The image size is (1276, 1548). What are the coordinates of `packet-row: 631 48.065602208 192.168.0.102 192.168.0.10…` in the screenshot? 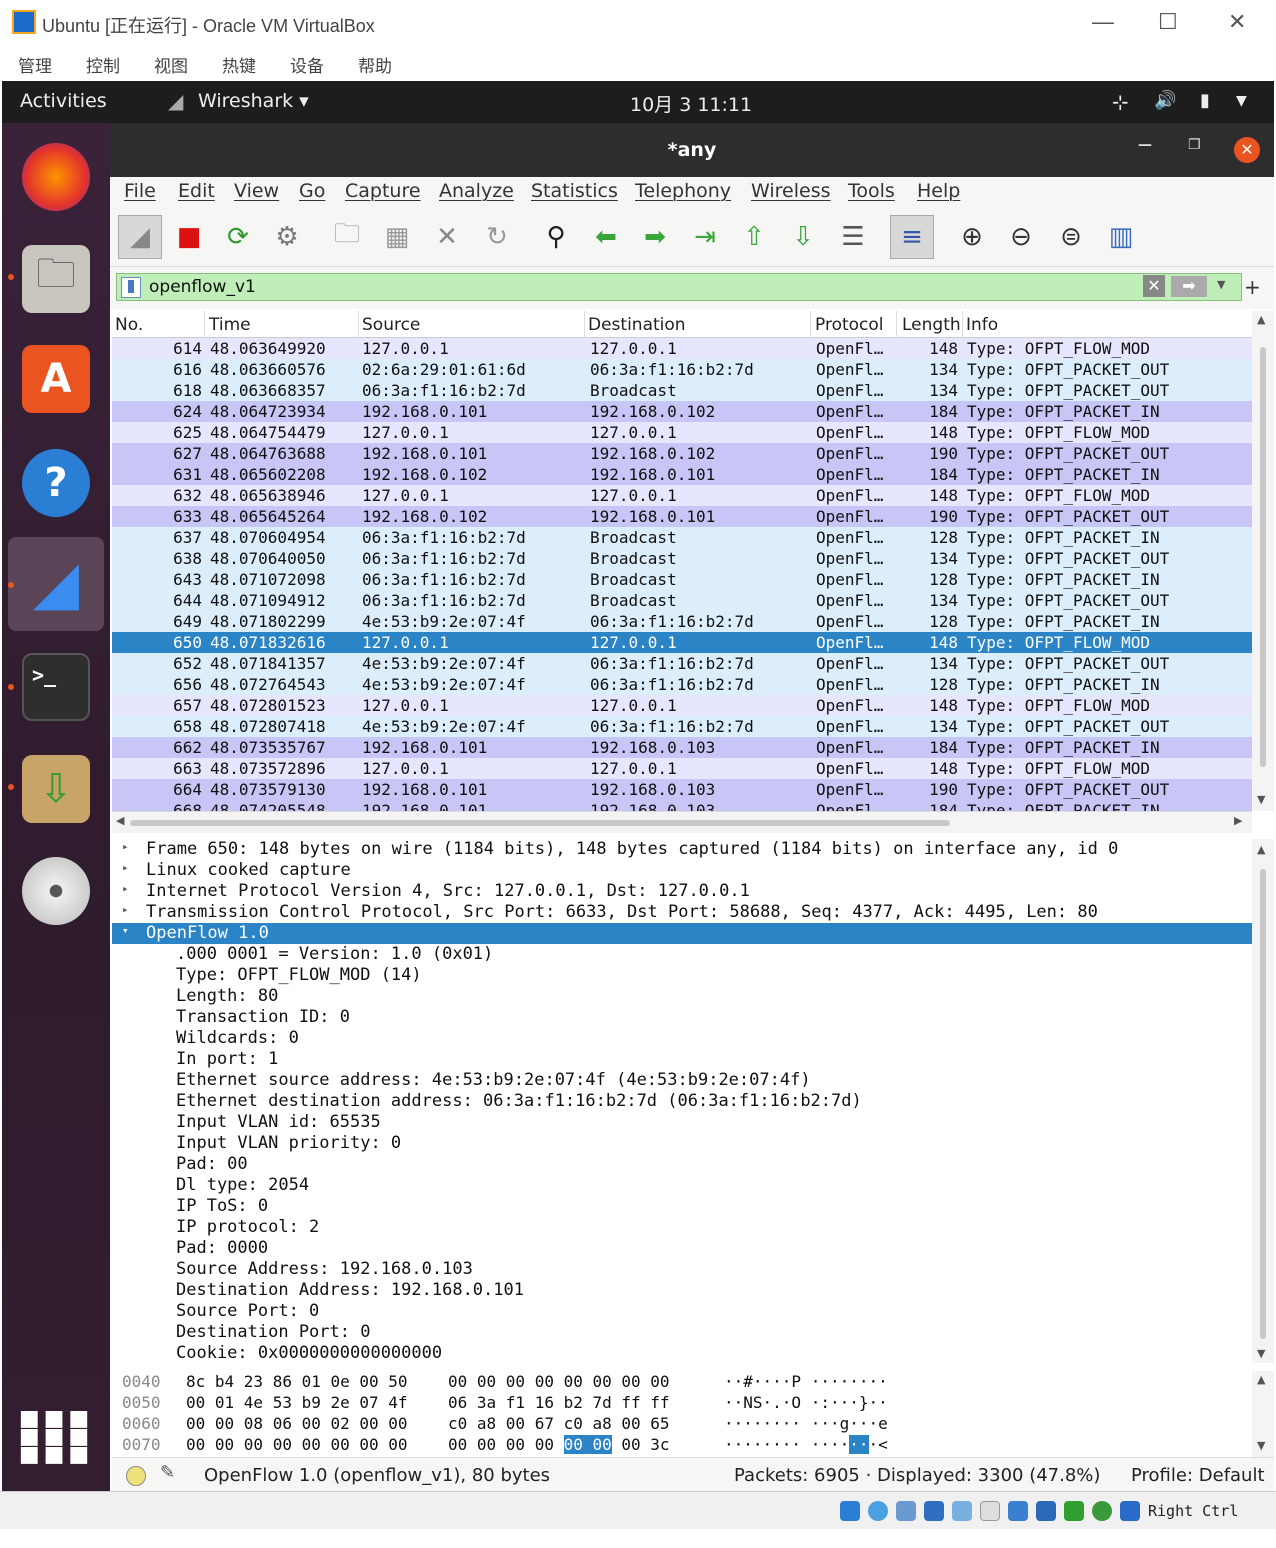 It's located at (682, 474).